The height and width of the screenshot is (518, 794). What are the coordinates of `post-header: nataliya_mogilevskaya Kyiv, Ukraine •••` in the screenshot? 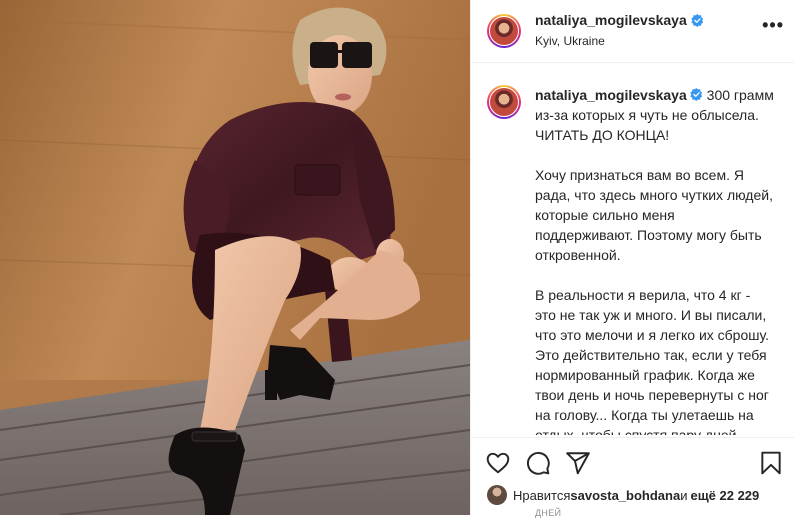 It's located at (632, 31).